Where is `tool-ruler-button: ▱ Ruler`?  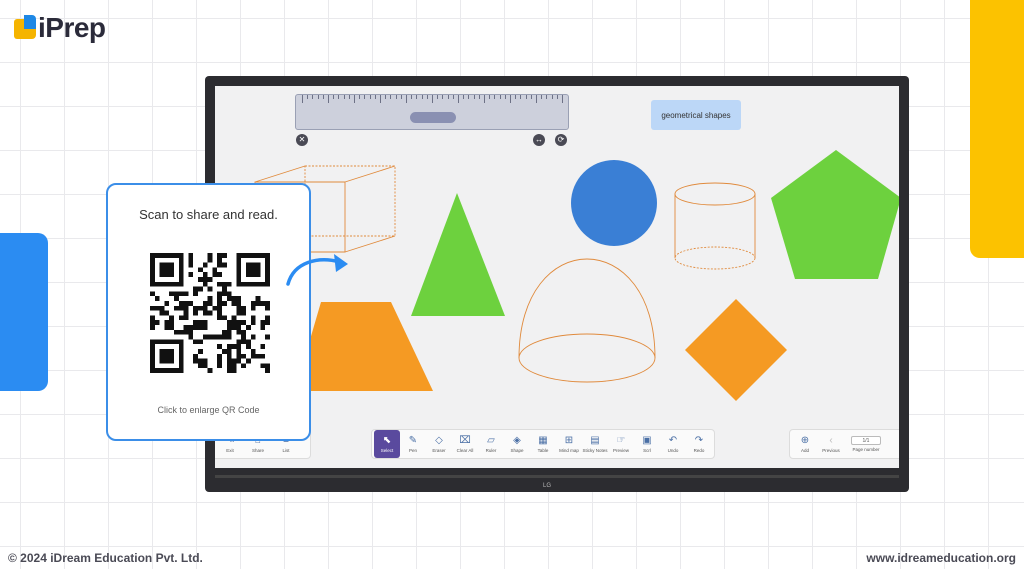
tool-ruler-button: ▱ Ruler is located at coordinates (491, 444).